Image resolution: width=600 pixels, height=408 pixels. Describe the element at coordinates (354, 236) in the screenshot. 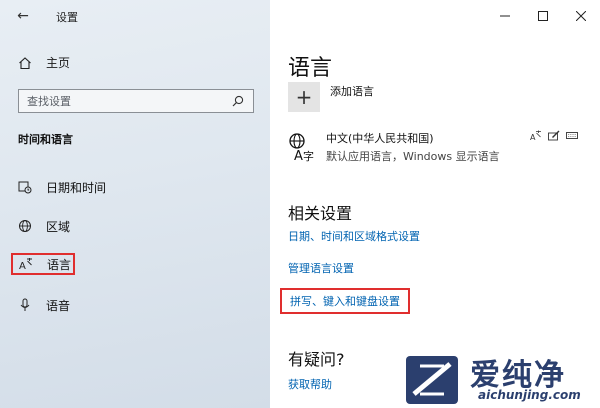

I see `date-time-region-format-link: 日期、时间和区域格式设置` at that location.